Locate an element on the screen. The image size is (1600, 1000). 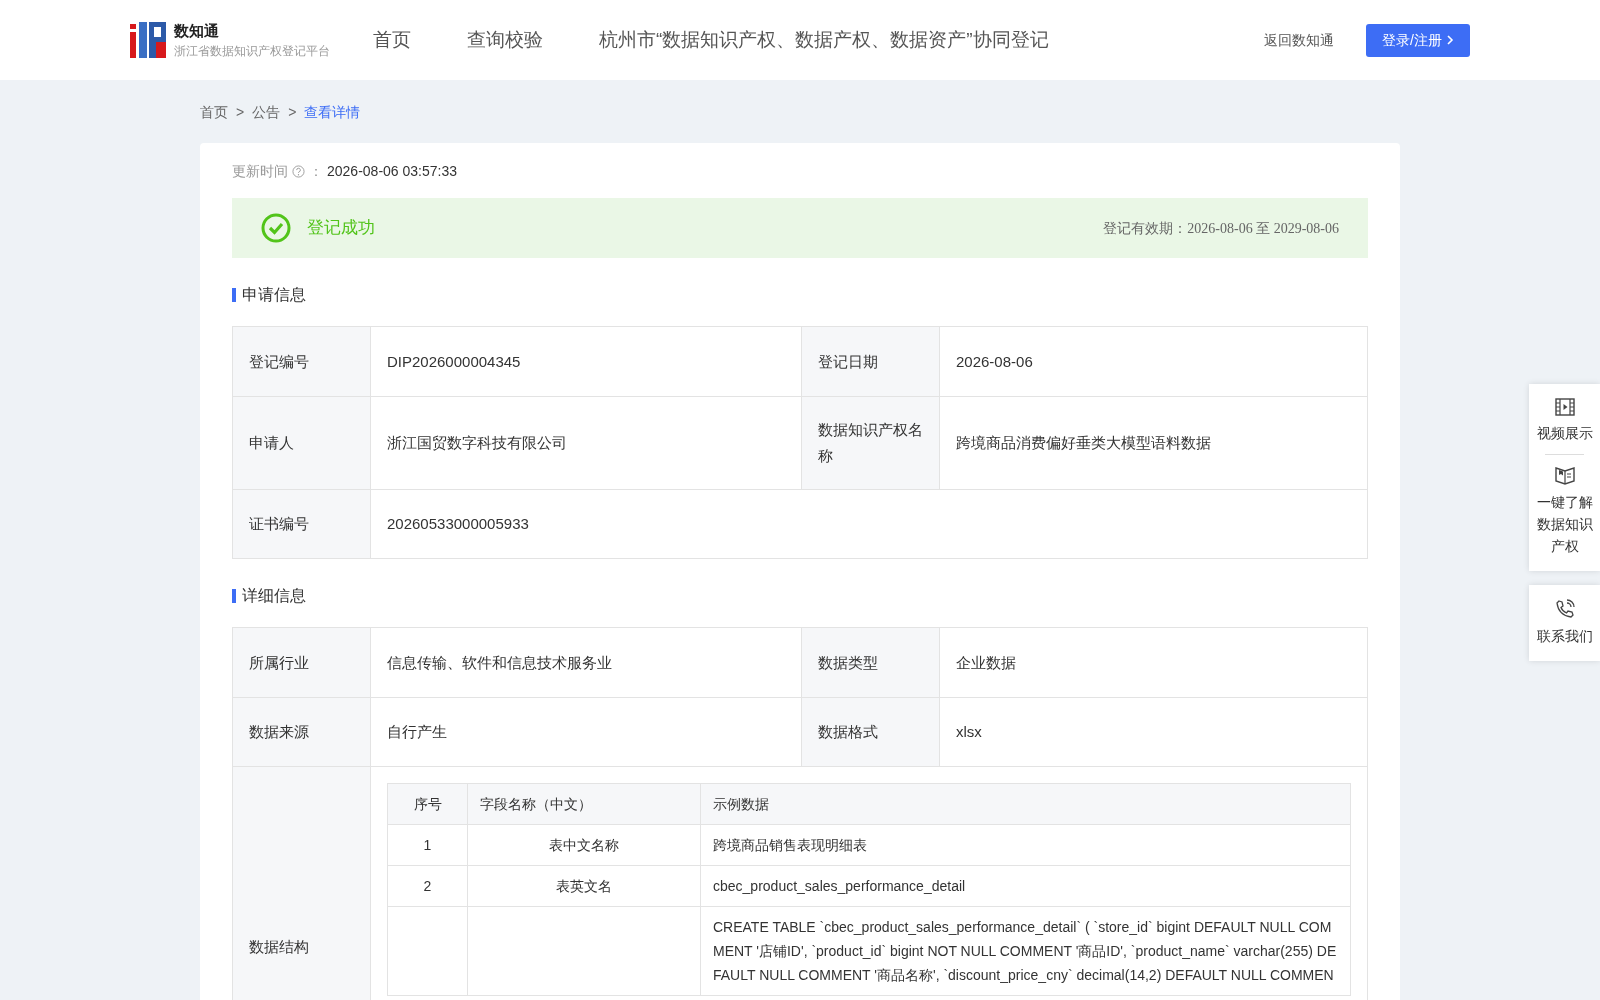
nav-link: 杭州市“数据知识产权、数据产权、数据资产”协同登记 is located at coordinates (824, 40).